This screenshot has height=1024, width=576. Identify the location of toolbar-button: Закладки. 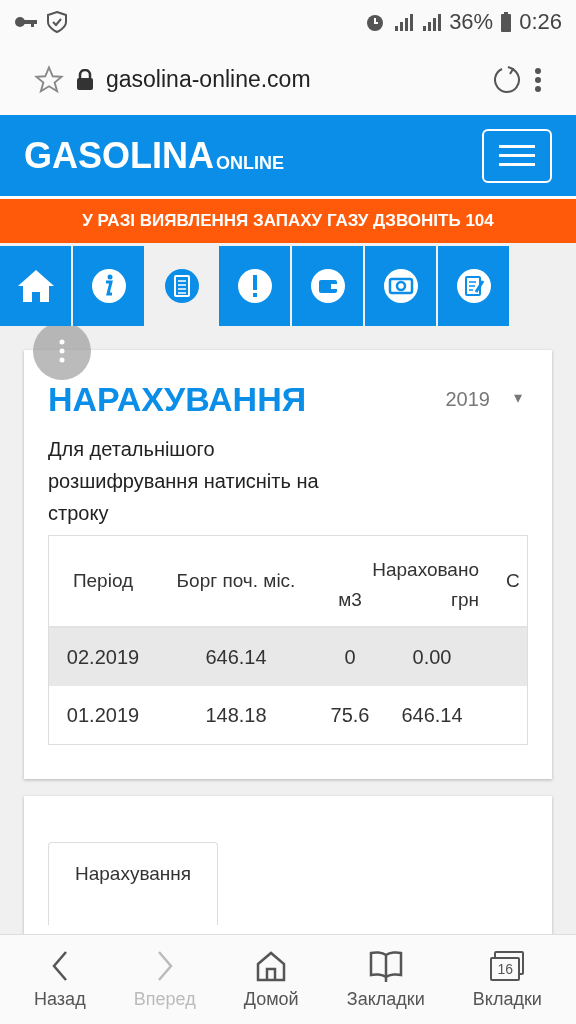
(385, 979).